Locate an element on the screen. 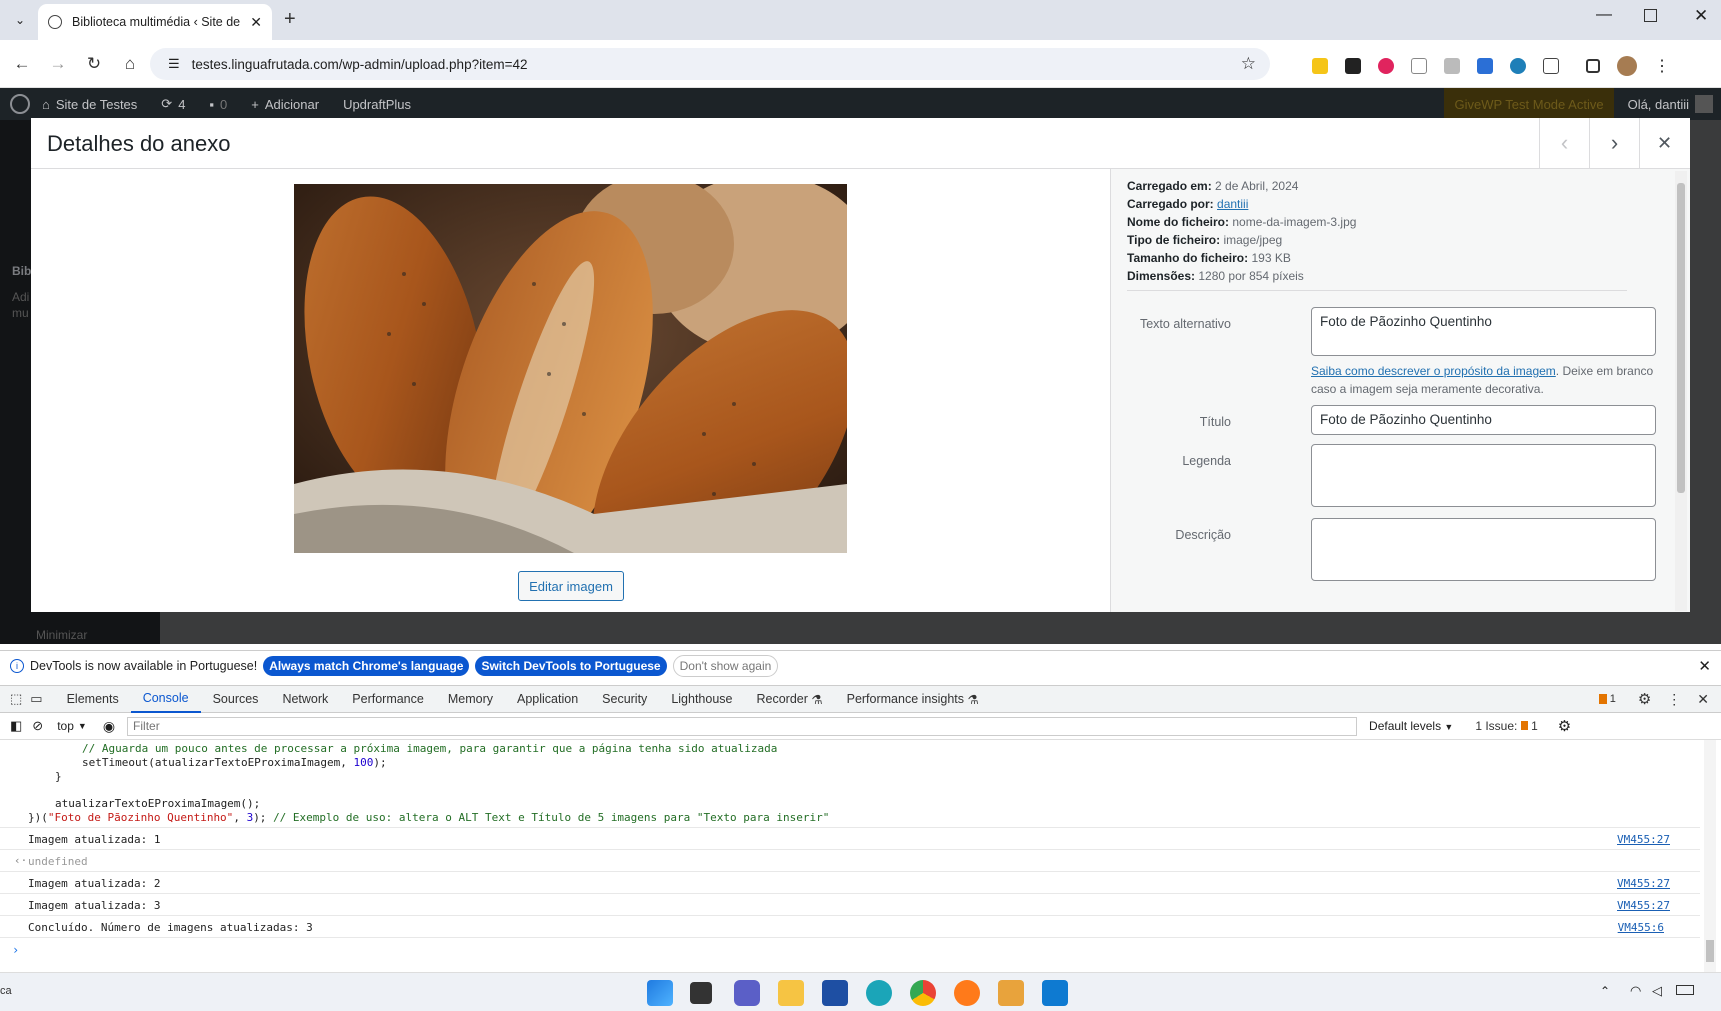 This screenshot has height=1011, width=1721. store-icon is located at coordinates (835, 993).